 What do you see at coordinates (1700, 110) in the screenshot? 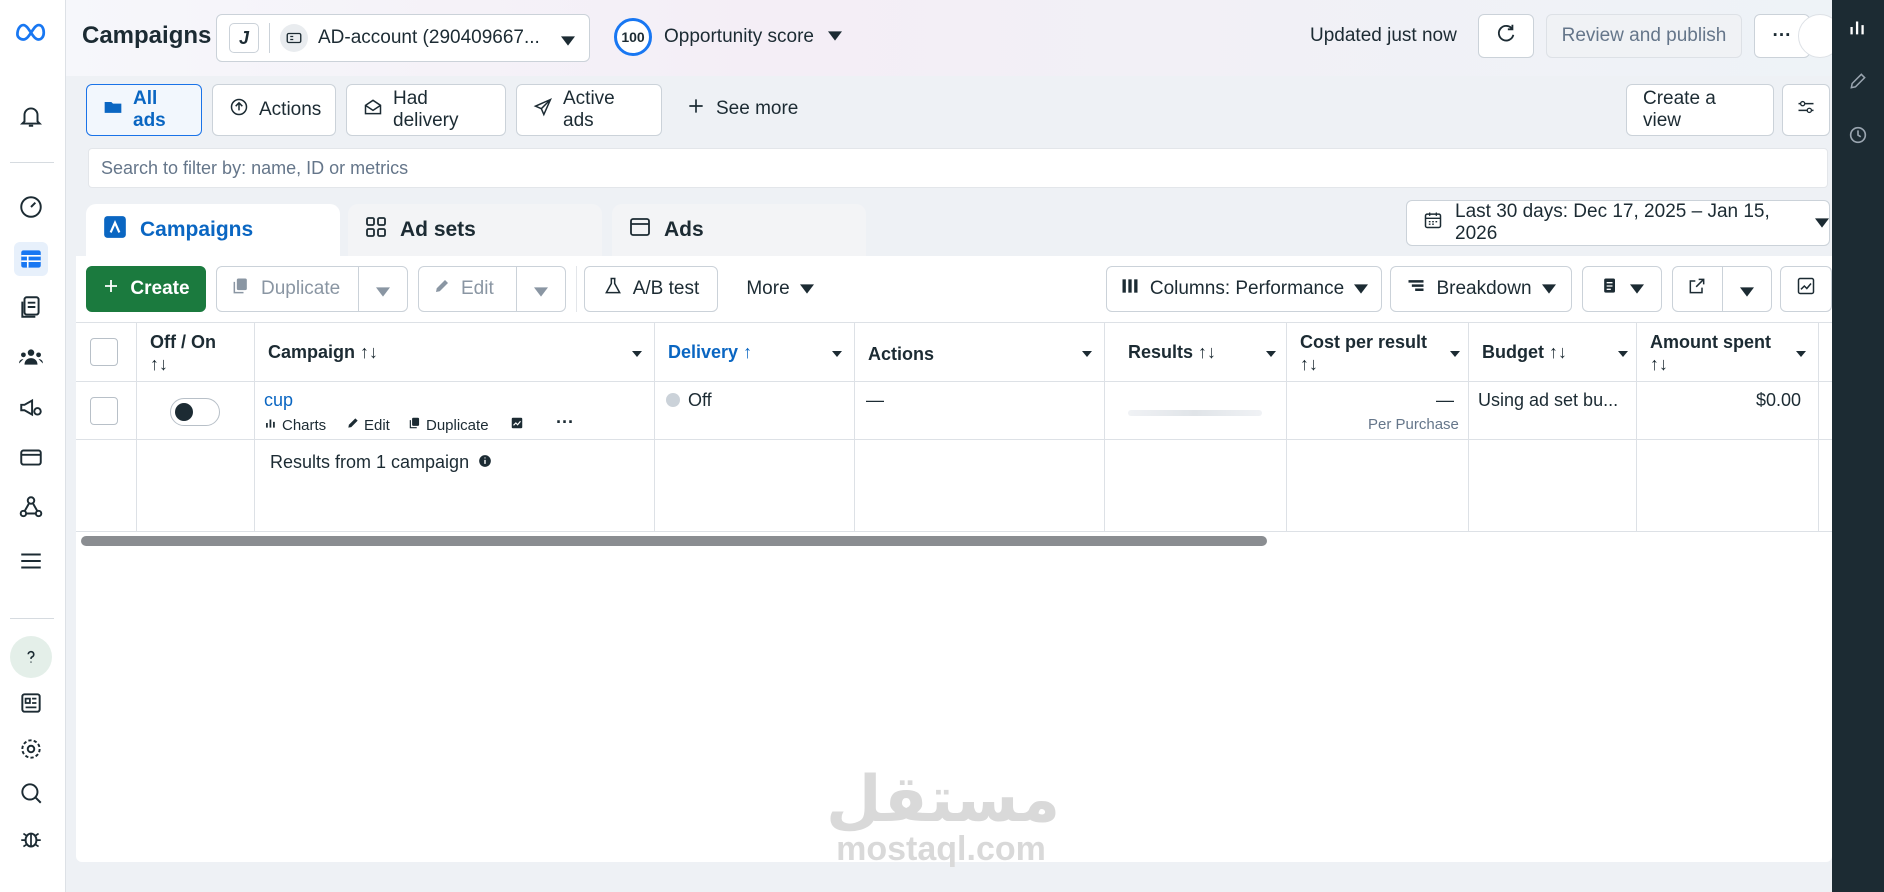
I see `create-view-button: Create a view` at bounding box center [1700, 110].